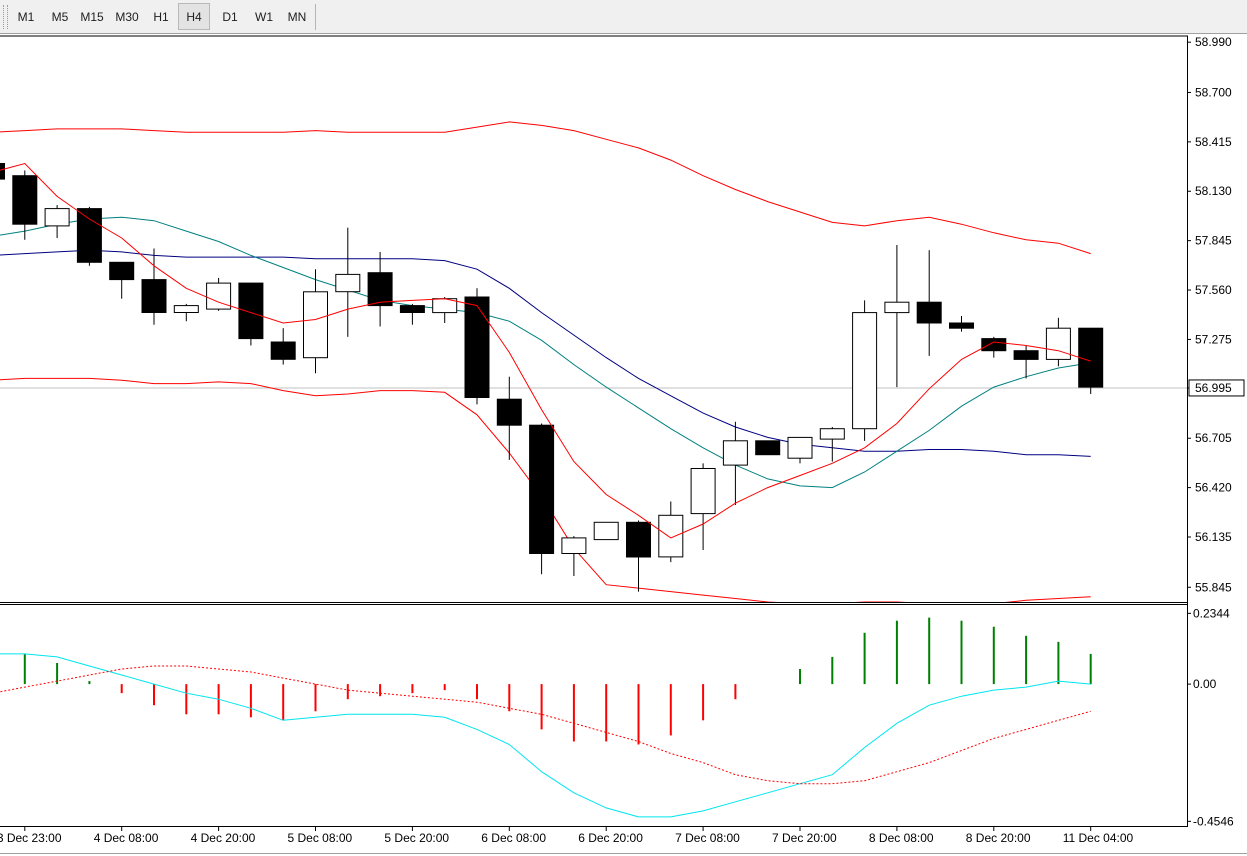  What do you see at coordinates (315, 17) in the screenshot?
I see `toolbar-separator` at bounding box center [315, 17].